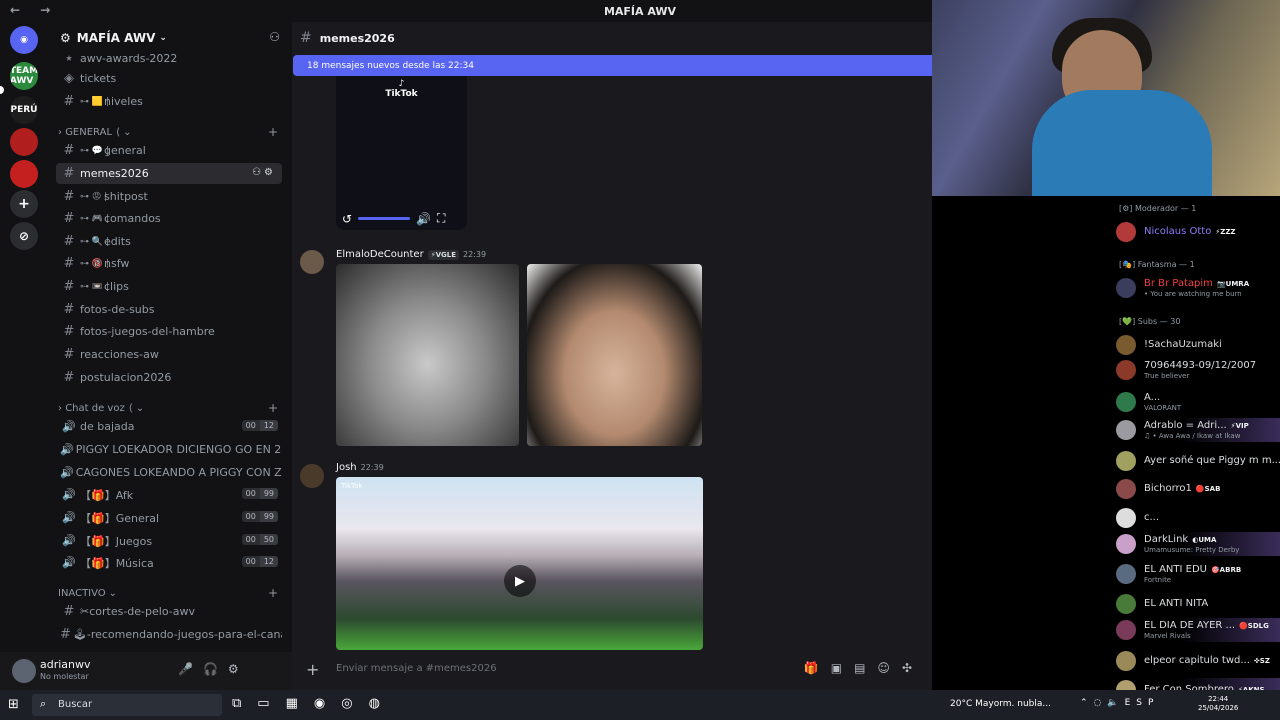 The image size is (1280, 720). What do you see at coordinates (380, 254) in the screenshot?
I see `message-author: ElmaloDeCounter` at bounding box center [380, 254].